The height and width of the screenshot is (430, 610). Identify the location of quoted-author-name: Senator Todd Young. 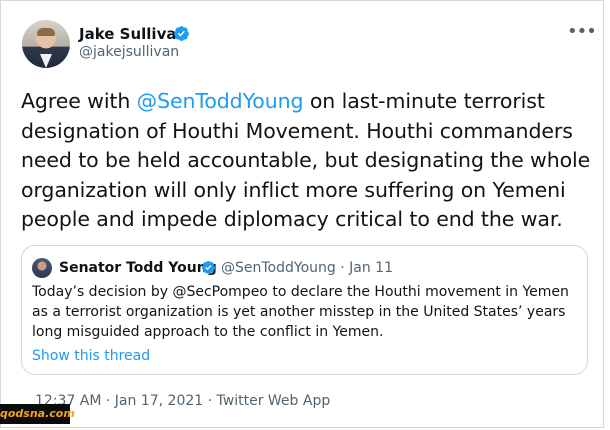
(138, 268).